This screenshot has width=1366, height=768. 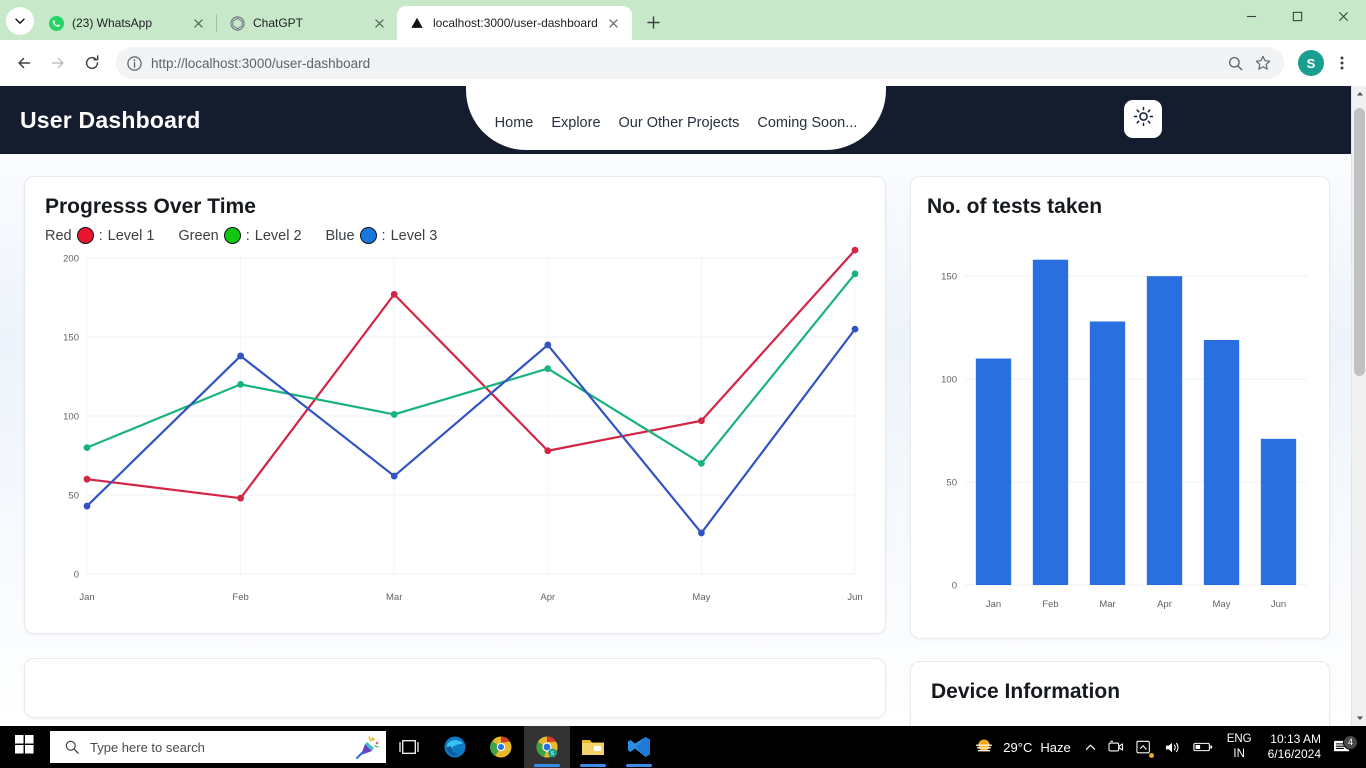 What do you see at coordinates (1235, 63) in the screenshot?
I see `zoom-search-icon` at bounding box center [1235, 63].